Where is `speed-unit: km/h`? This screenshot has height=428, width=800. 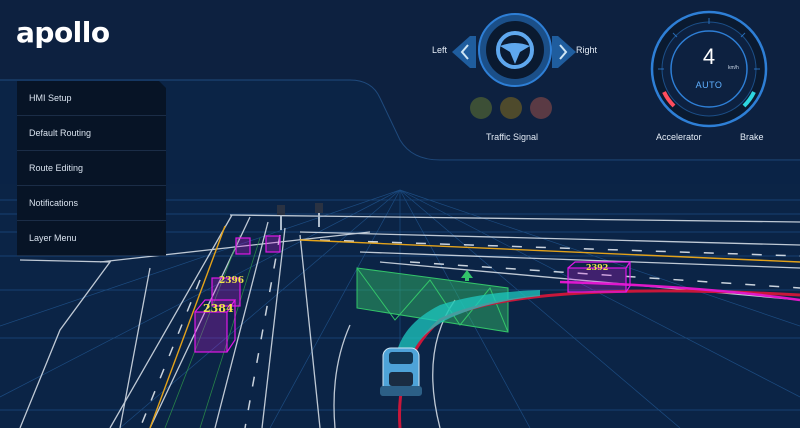
speed-unit: km/h is located at coordinates (733, 68).